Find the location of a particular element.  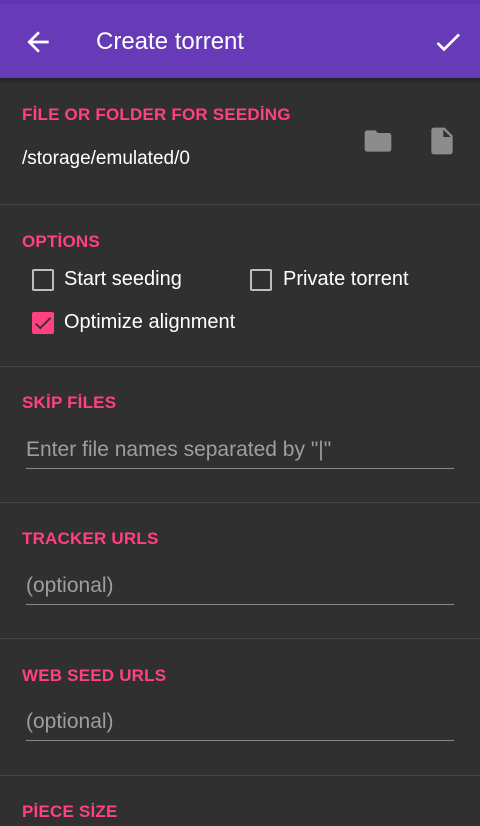

checkmark-icon is located at coordinates (43, 323).